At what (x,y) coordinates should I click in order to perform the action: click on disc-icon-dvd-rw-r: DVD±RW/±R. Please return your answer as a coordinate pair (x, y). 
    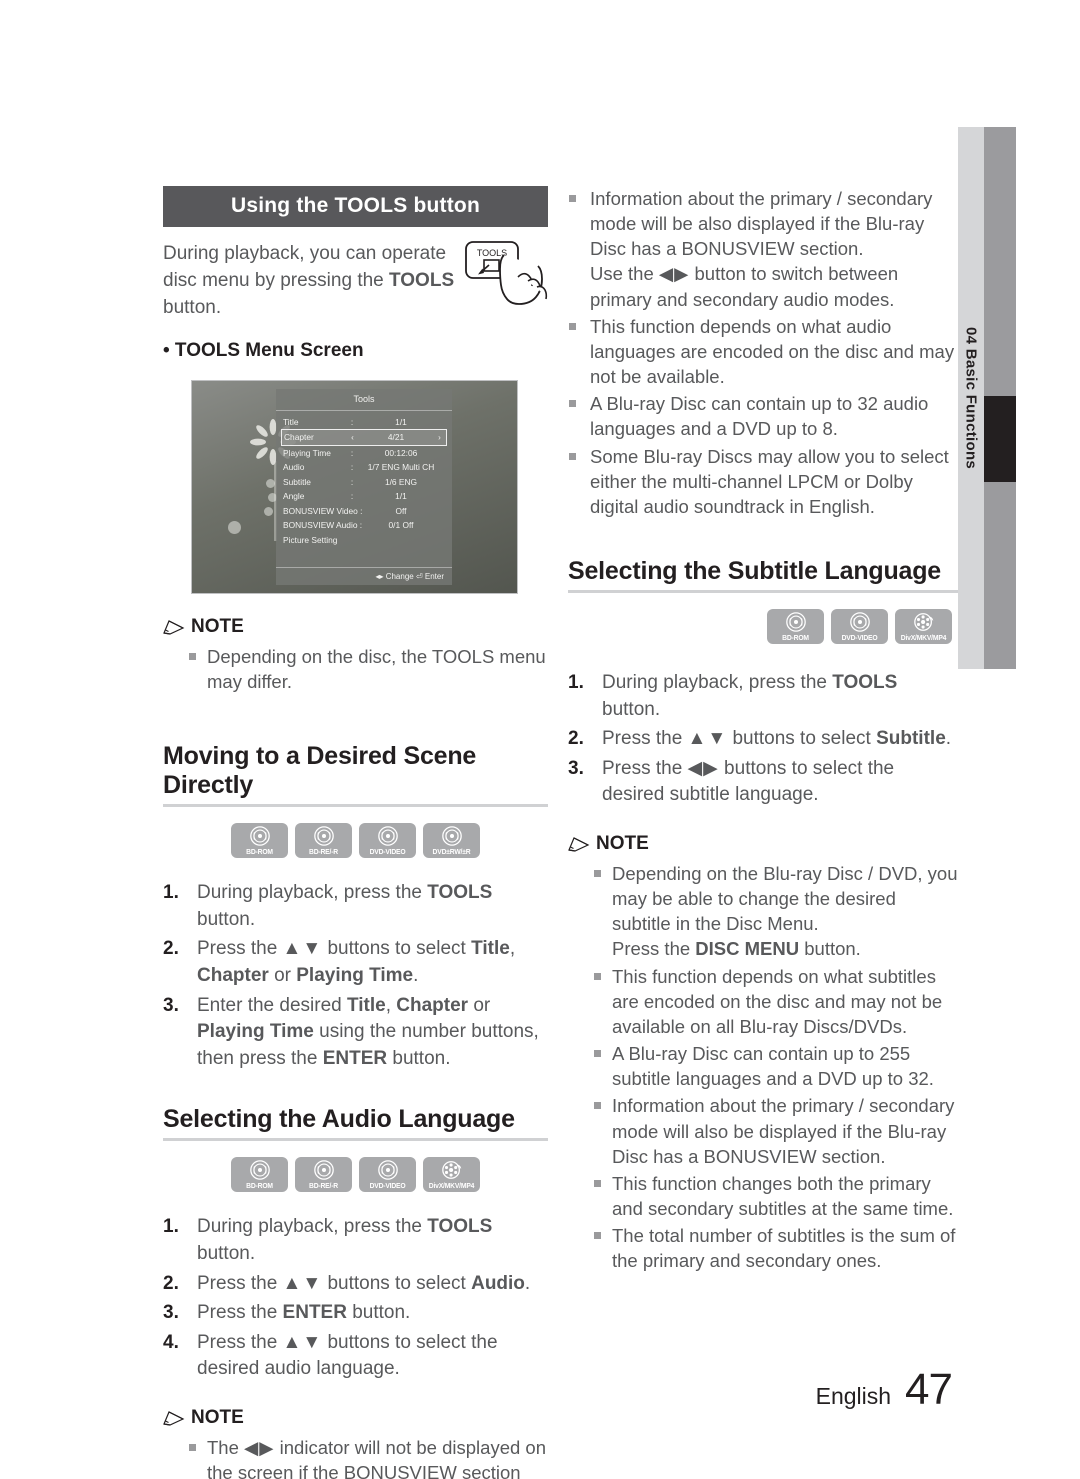
    Looking at the image, I should click on (451, 841).